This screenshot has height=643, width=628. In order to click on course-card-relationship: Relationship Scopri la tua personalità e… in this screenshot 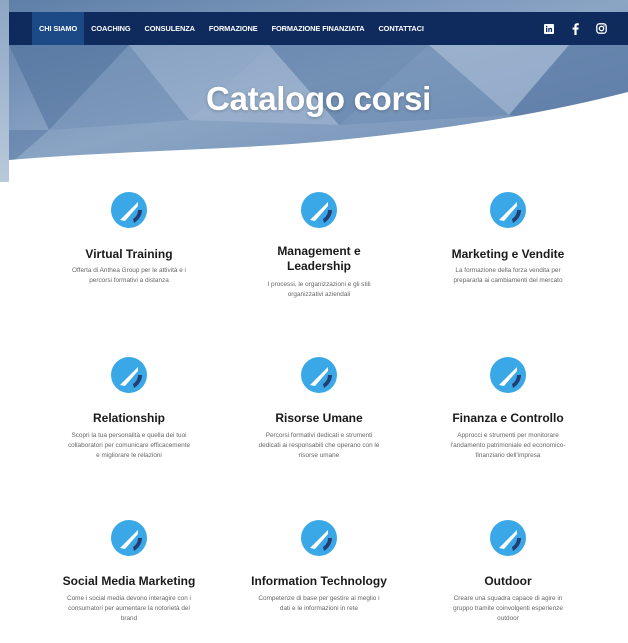, I will do `click(129, 408)`.